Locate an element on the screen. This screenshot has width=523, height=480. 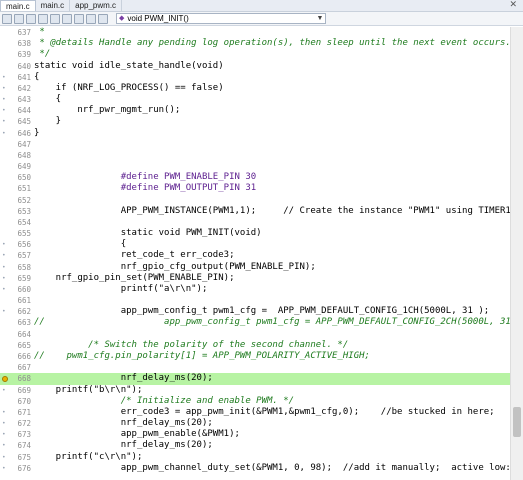
line-number: 648 is located at coordinates (17, 155).